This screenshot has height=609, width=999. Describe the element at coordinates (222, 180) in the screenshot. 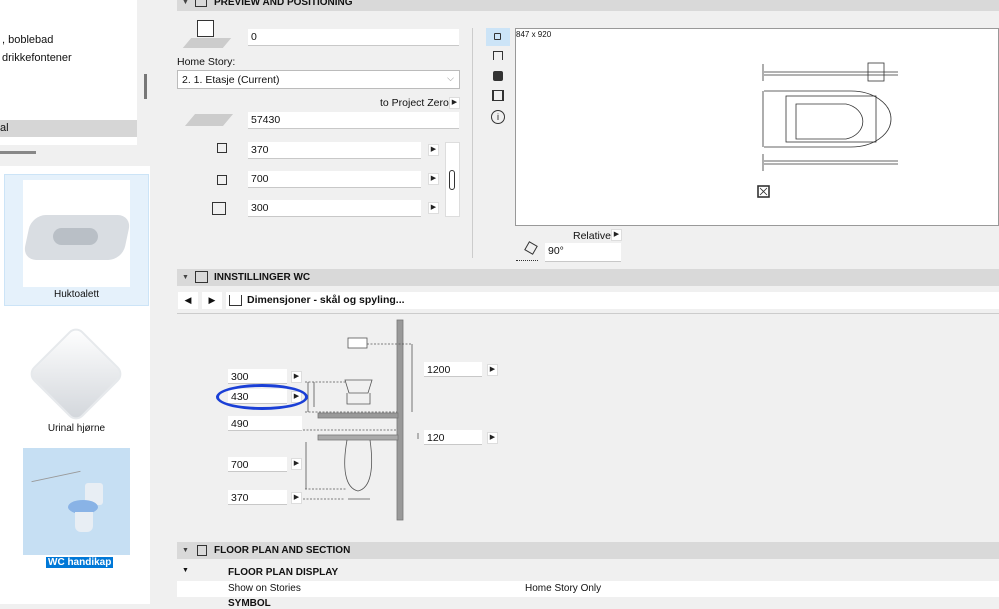

I see `depth-icon` at that location.